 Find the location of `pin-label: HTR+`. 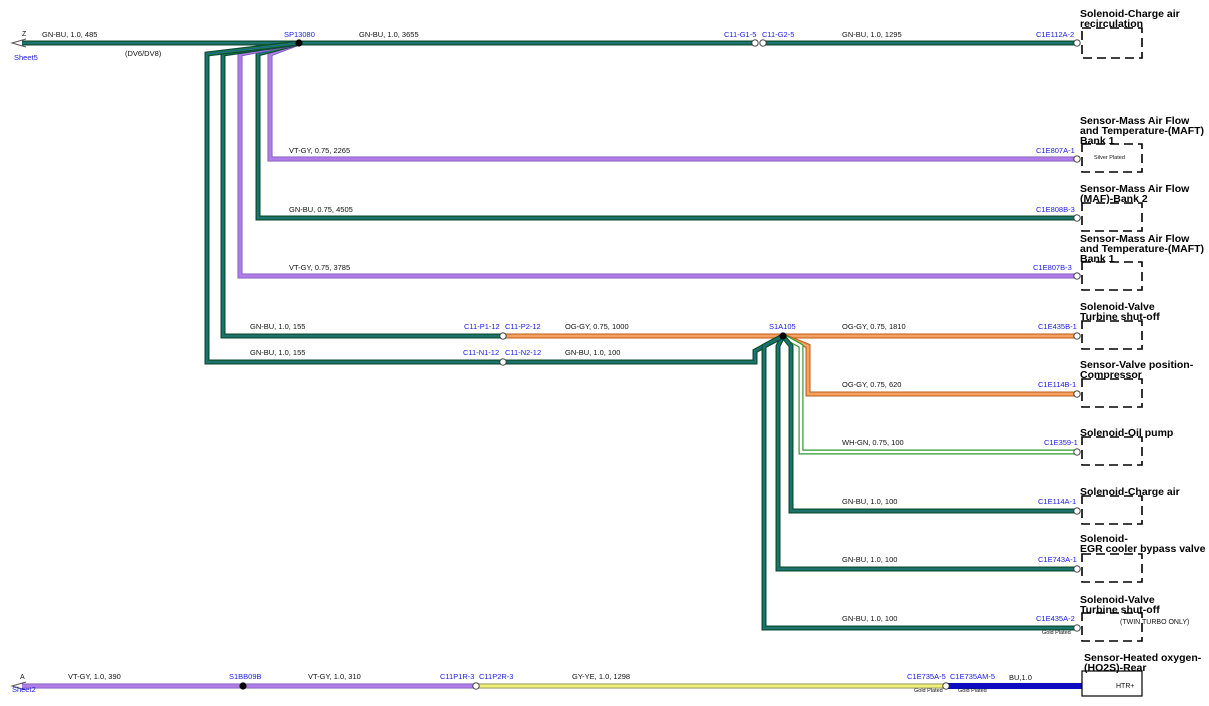

pin-label: HTR+ is located at coordinates (1125, 686).